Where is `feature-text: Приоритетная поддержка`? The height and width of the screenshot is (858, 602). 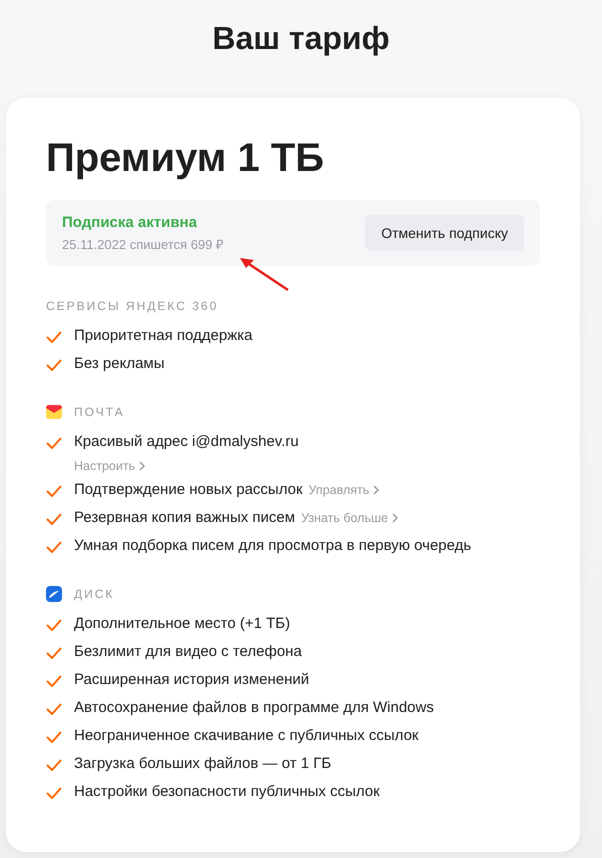 feature-text: Приоритетная поддержка is located at coordinates (163, 336).